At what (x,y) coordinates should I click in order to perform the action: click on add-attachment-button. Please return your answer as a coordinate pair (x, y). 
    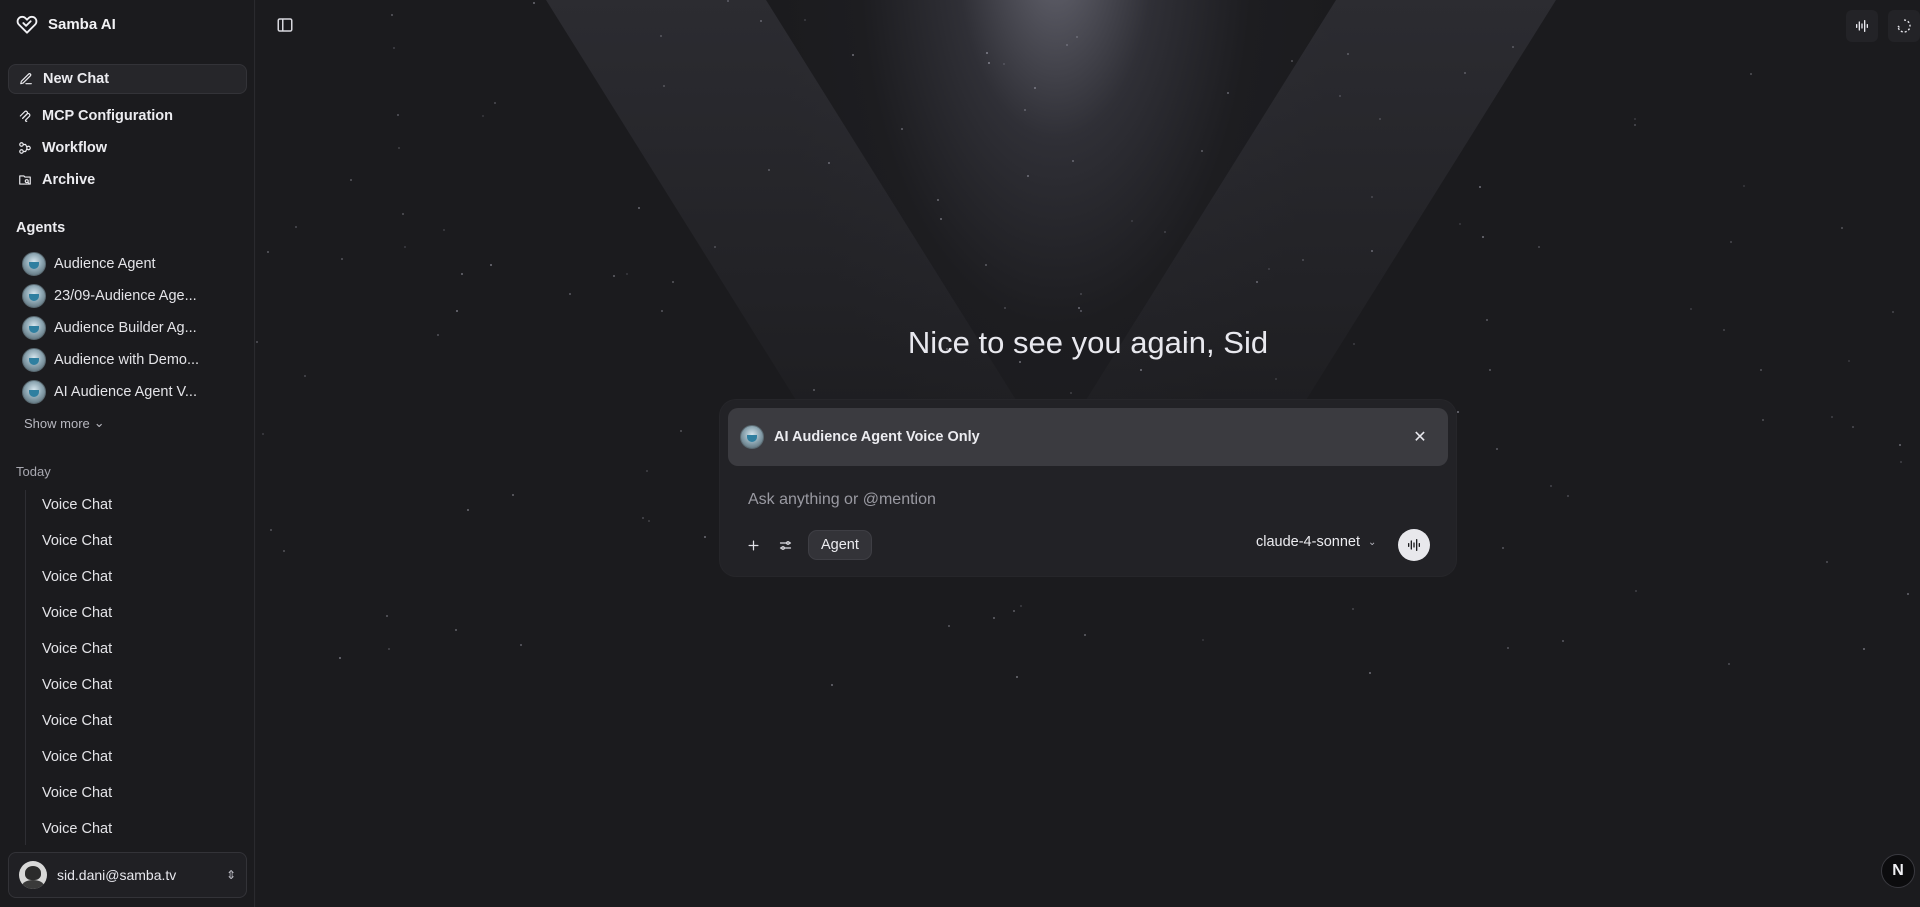
    Looking at the image, I should click on (753, 545).